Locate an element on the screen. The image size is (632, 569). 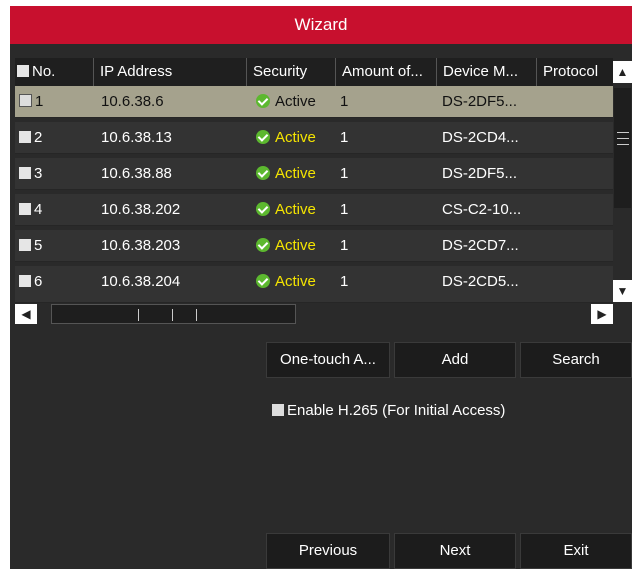
column-no-label: No. is located at coordinates (44, 71).